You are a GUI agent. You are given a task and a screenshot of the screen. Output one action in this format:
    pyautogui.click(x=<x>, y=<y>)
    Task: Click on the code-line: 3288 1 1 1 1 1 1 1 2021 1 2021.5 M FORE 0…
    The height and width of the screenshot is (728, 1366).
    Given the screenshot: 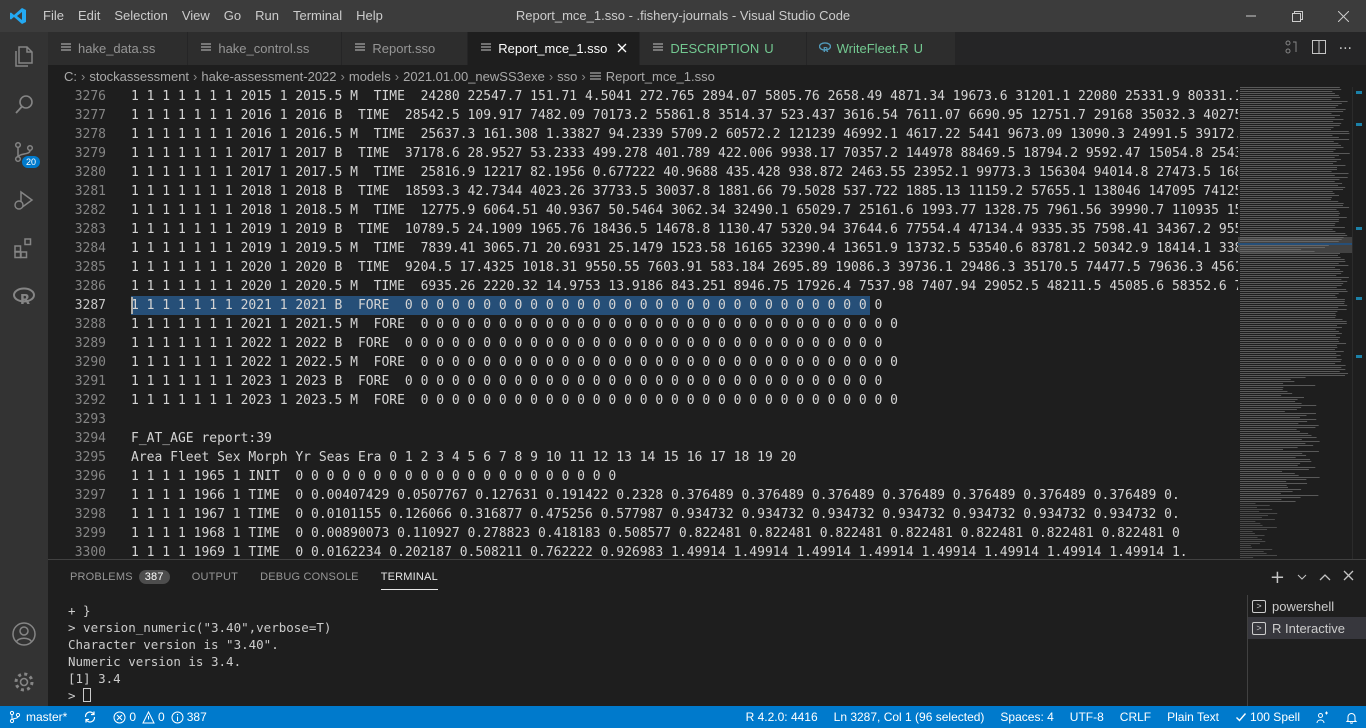 What is the action you would take?
    pyautogui.click(x=643, y=324)
    